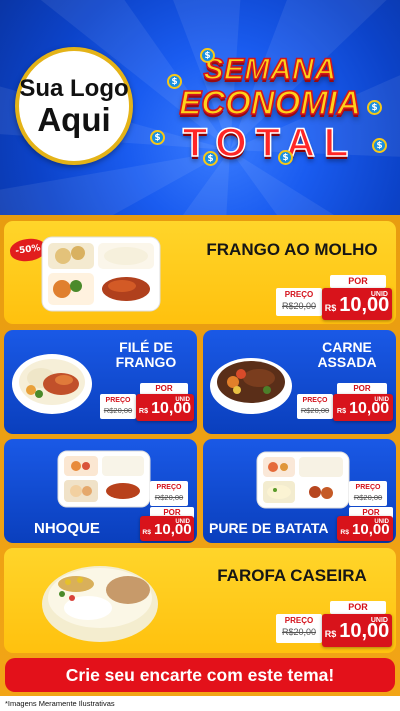  I want to click on title-line1: SEMANA, so click(270, 69).